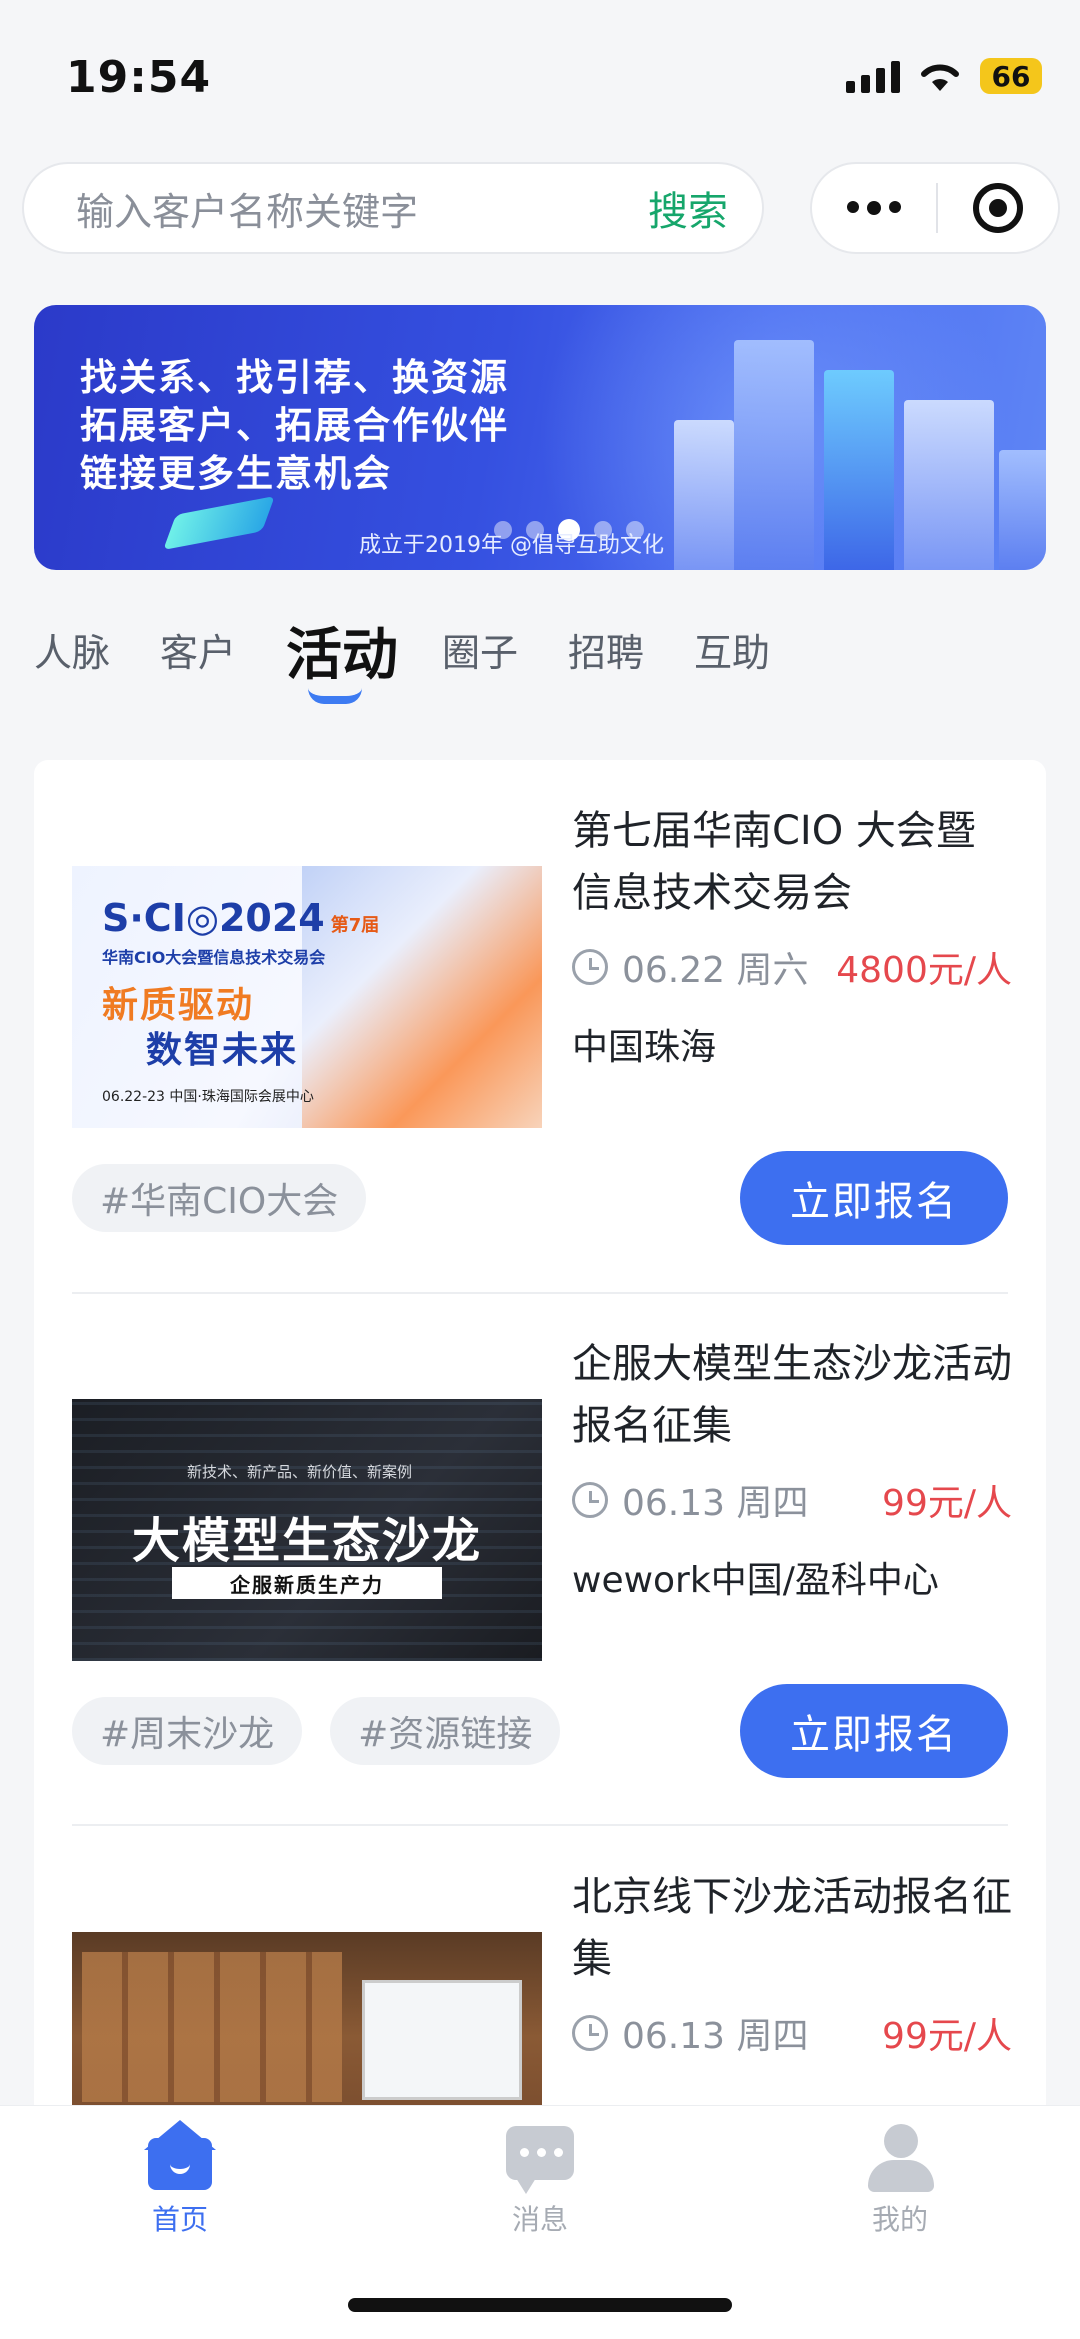  Describe the element at coordinates (715, 970) in the screenshot. I see `event-date: 06.22 周六` at that location.